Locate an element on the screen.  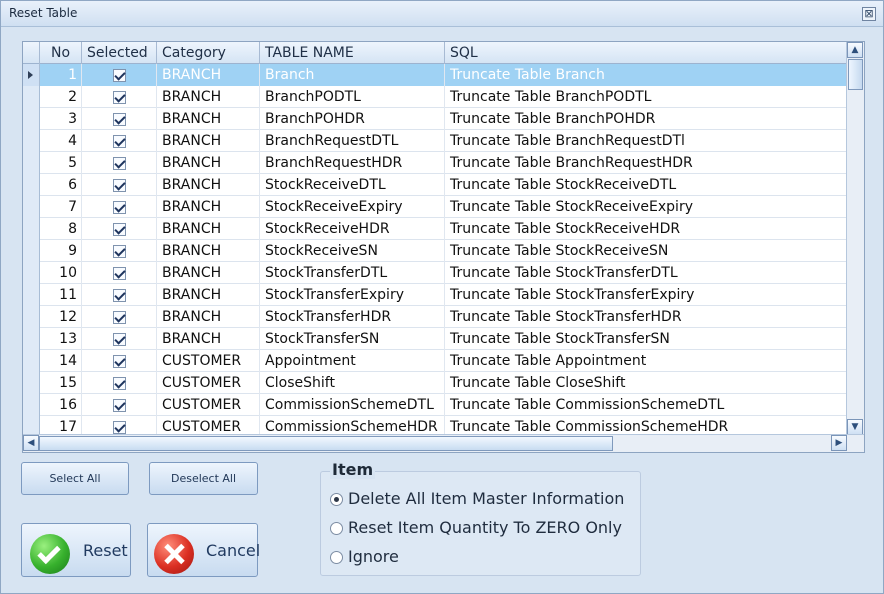
sql-cell: Truncate Table StockReceiveExpiry is located at coordinates (646, 207).